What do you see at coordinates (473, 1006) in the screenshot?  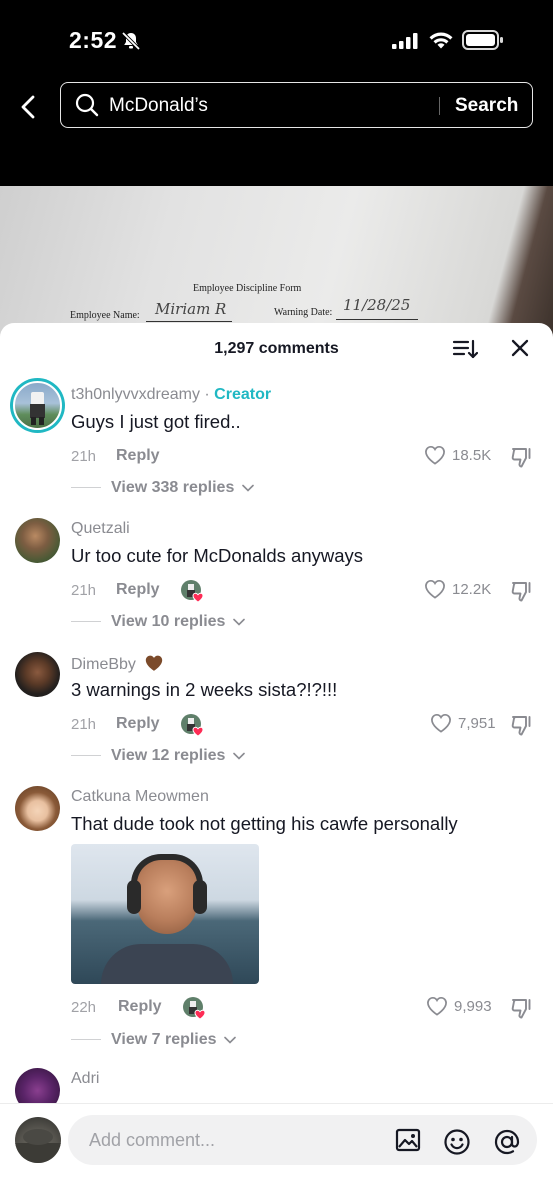 I see `like-count: 9,993` at bounding box center [473, 1006].